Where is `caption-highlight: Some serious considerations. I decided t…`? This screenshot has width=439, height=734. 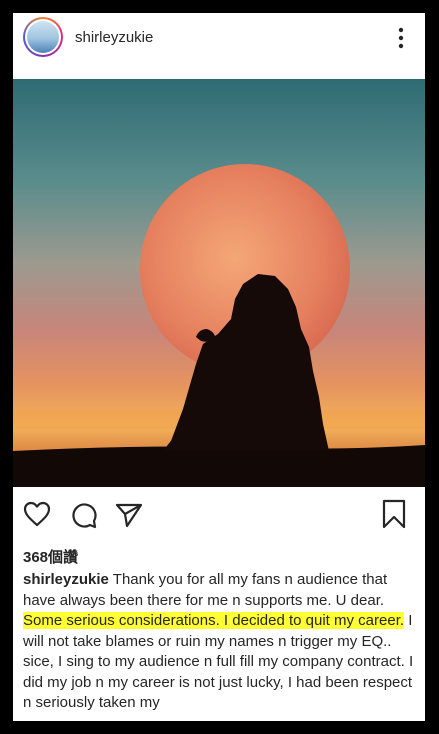
caption-highlight: Some serious considerations. I decided t… is located at coordinates (214, 620).